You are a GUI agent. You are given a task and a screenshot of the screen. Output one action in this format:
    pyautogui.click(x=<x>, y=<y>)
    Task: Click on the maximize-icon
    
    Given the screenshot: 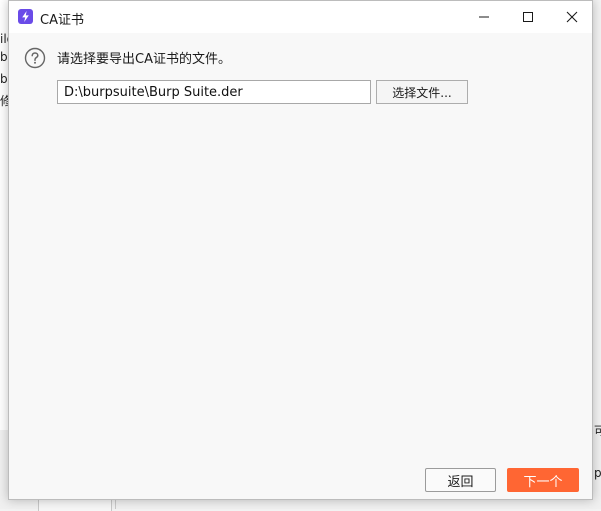 What is the action you would take?
    pyautogui.click(x=528, y=17)
    